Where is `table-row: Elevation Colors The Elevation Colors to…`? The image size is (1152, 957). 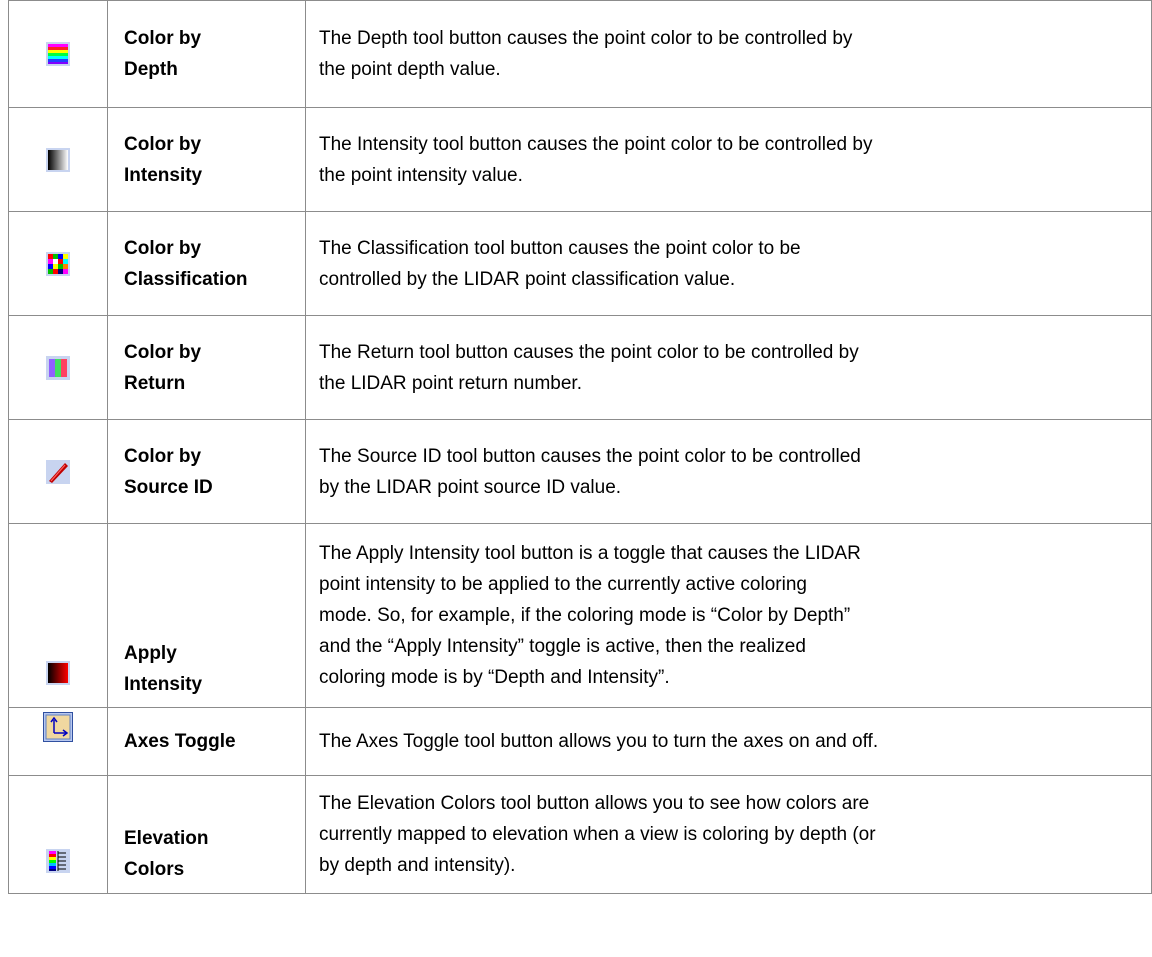
table-row: Elevation Colors The Elevation Colors to… is located at coordinates (580, 834).